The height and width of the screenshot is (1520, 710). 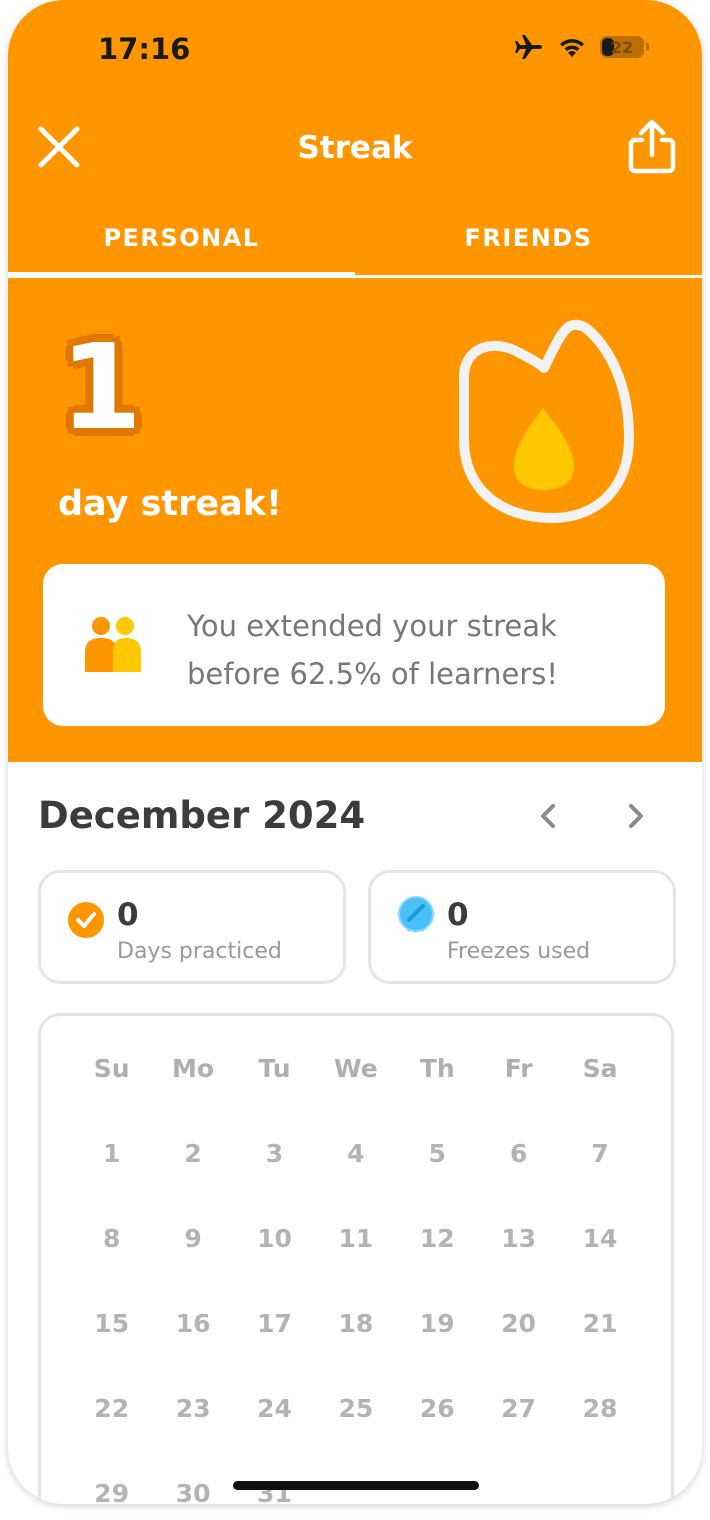 I want to click on calendar-day: 11, so click(x=355, y=1266).